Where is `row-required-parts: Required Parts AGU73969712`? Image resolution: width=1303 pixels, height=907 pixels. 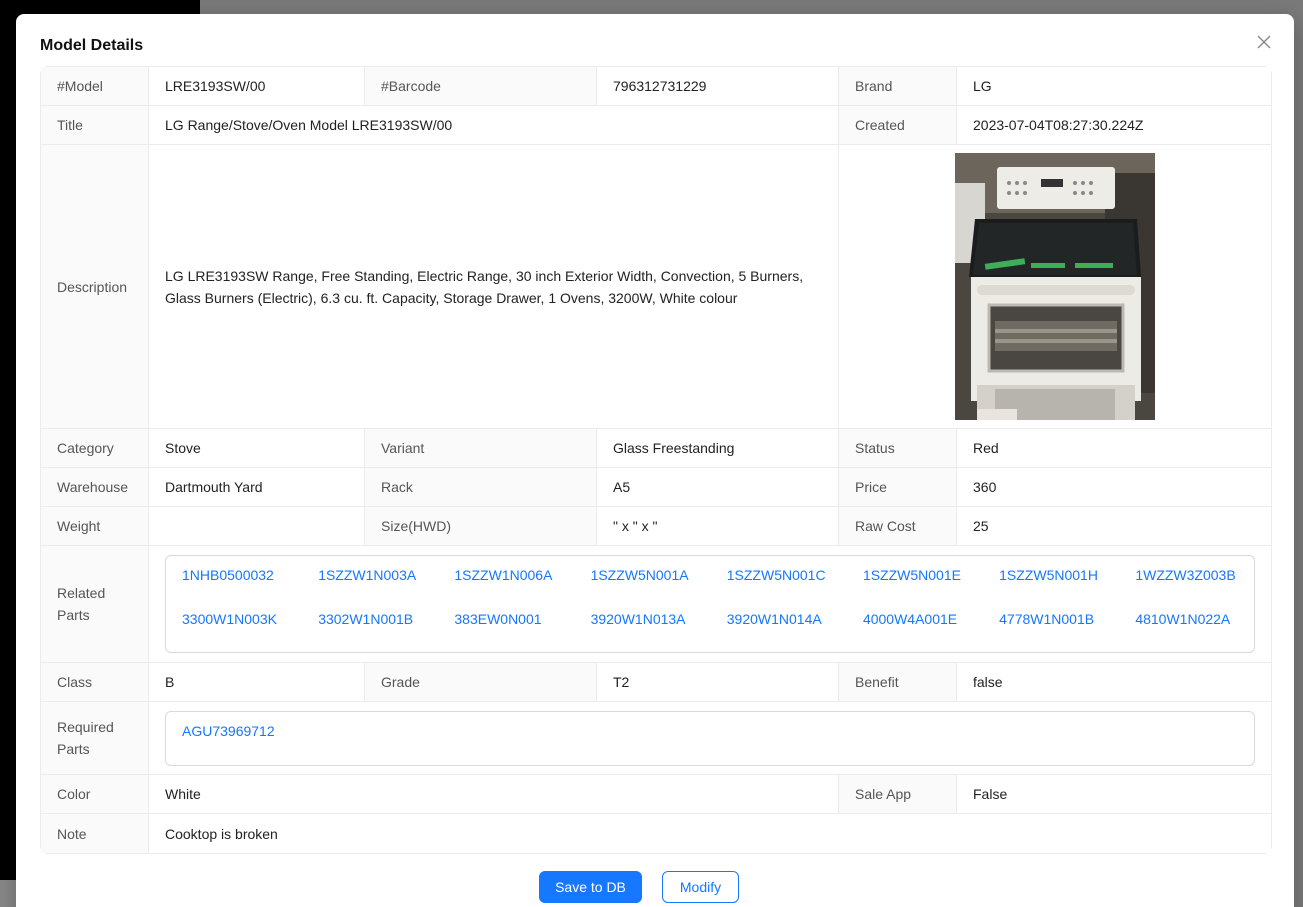
row-required-parts: Required Parts AGU73969712 is located at coordinates (656, 738).